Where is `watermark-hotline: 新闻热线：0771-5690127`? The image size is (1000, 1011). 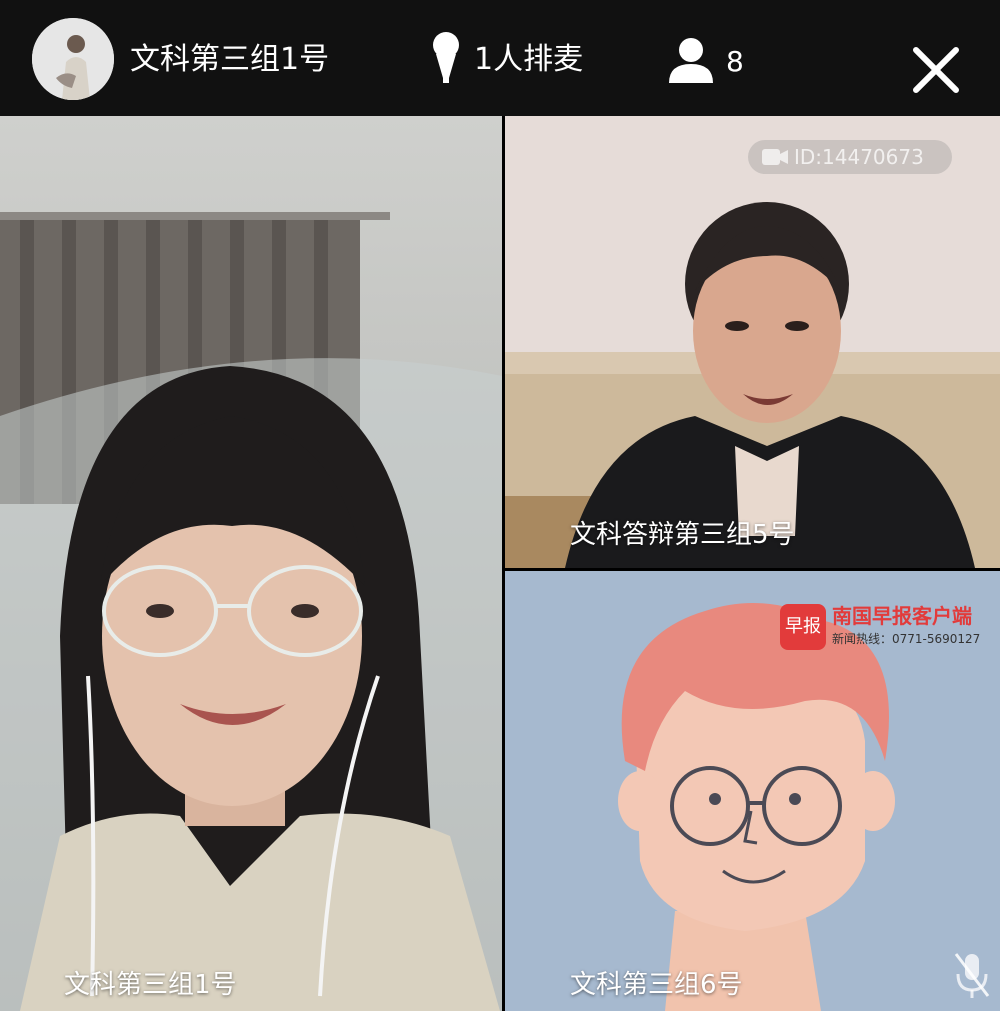 watermark-hotline: 新闻热线：0771-5690127 is located at coordinates (906, 639).